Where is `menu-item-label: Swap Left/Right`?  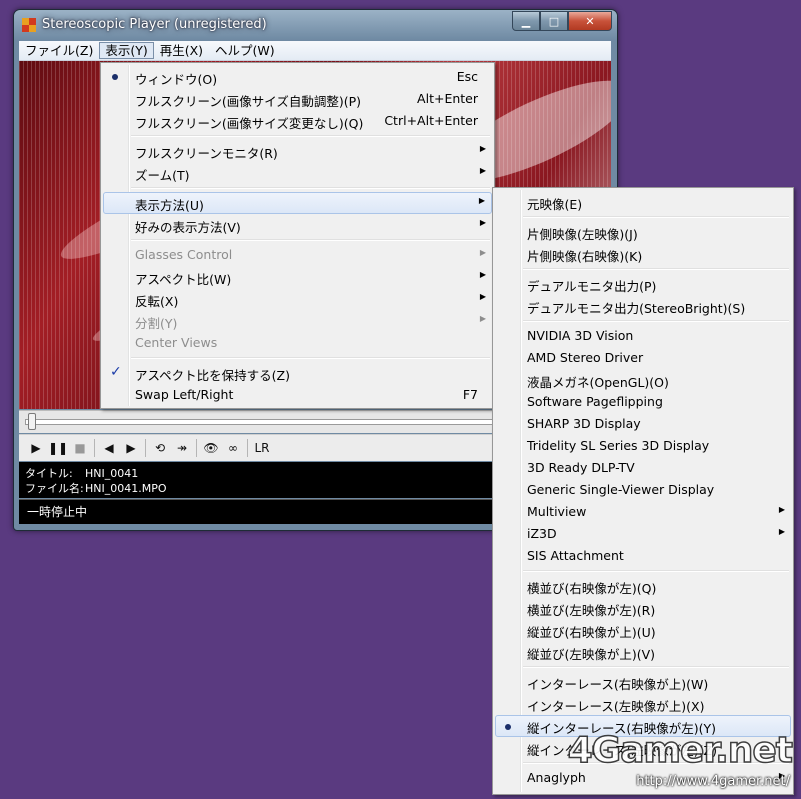 menu-item-label: Swap Left/Right is located at coordinates (184, 394).